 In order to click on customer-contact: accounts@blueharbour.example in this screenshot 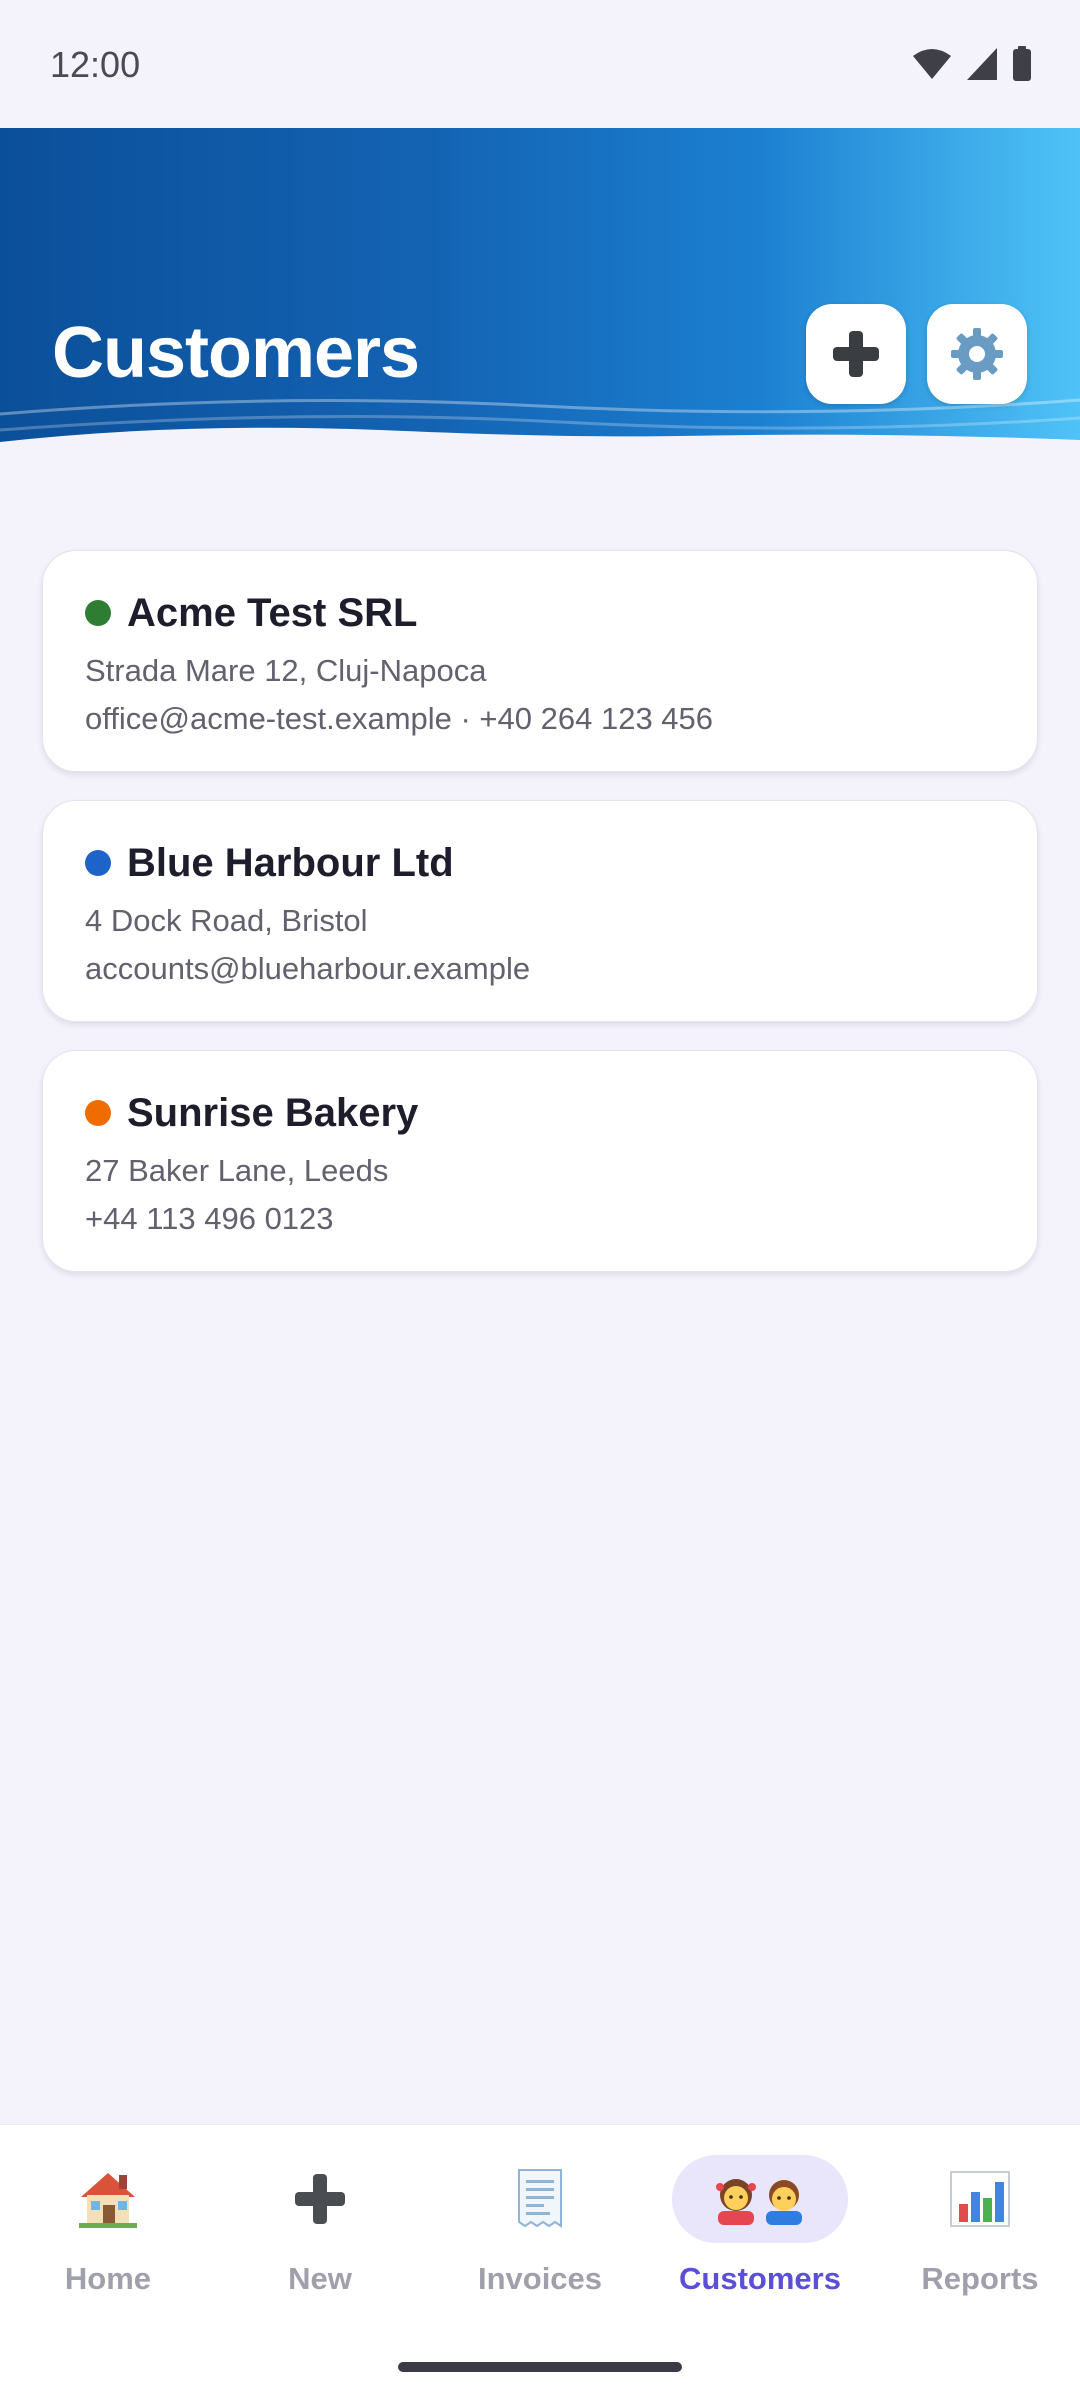, I will do `click(308, 968)`.